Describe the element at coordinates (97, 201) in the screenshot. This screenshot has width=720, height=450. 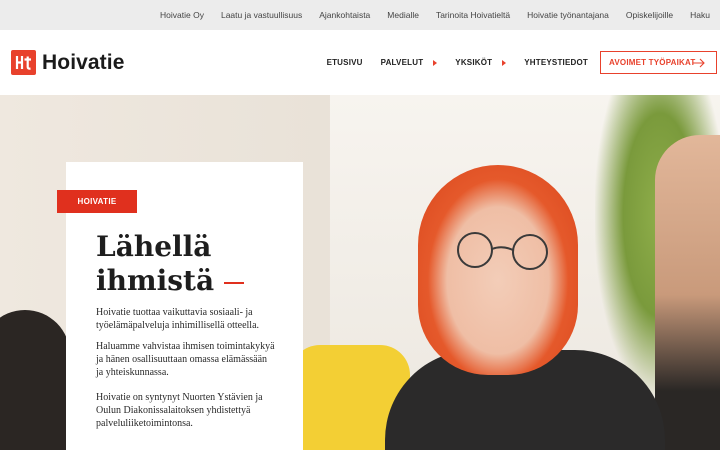
I see `brand-tag: HOIVATIE` at that location.